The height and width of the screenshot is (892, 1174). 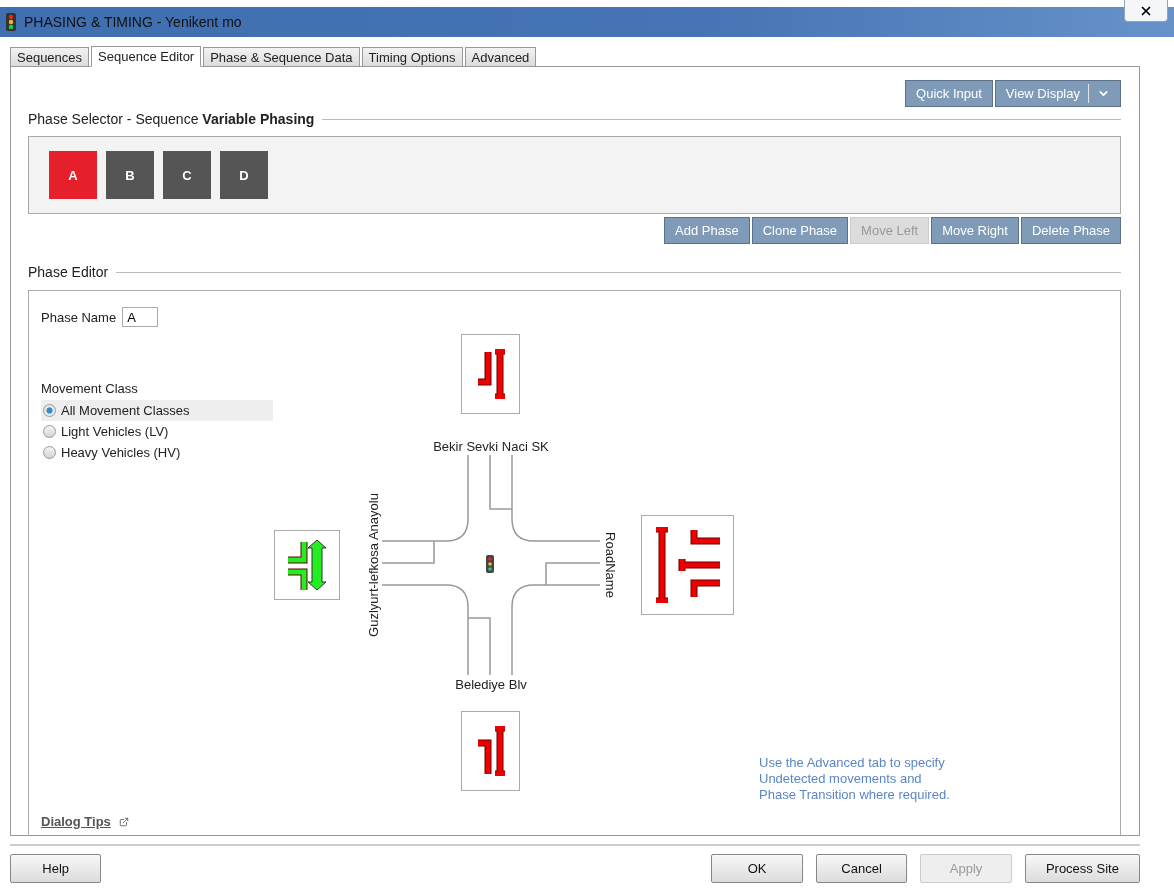 I want to click on road-name: Belediye Blv, so click(x=491, y=684).